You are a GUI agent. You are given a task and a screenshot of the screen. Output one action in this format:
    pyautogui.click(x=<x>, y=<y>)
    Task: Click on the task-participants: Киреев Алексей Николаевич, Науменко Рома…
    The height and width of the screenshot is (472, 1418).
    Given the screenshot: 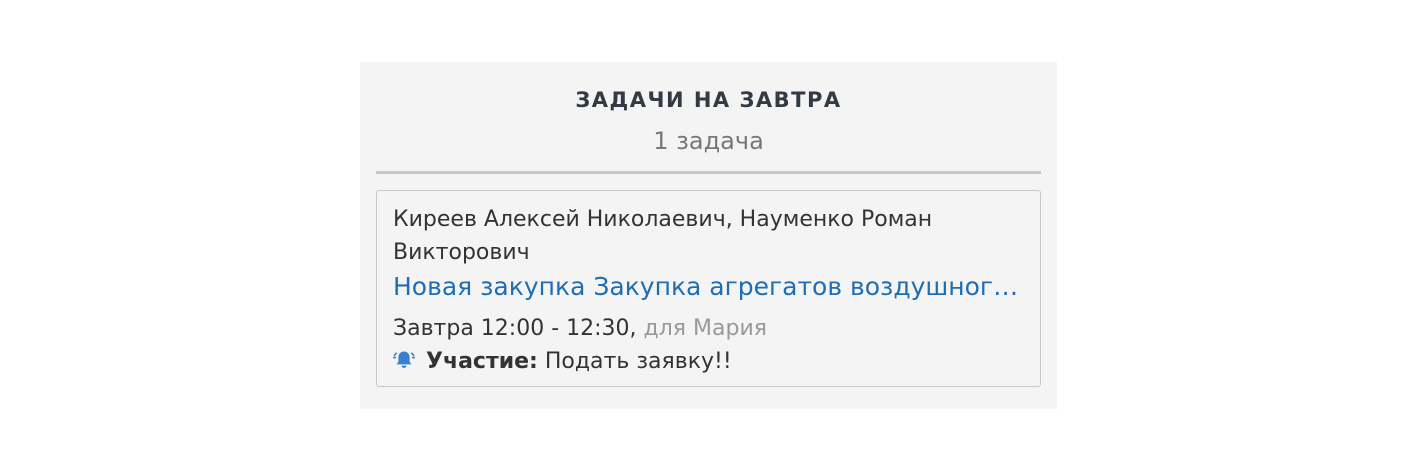 What is the action you would take?
    pyautogui.click(x=663, y=236)
    